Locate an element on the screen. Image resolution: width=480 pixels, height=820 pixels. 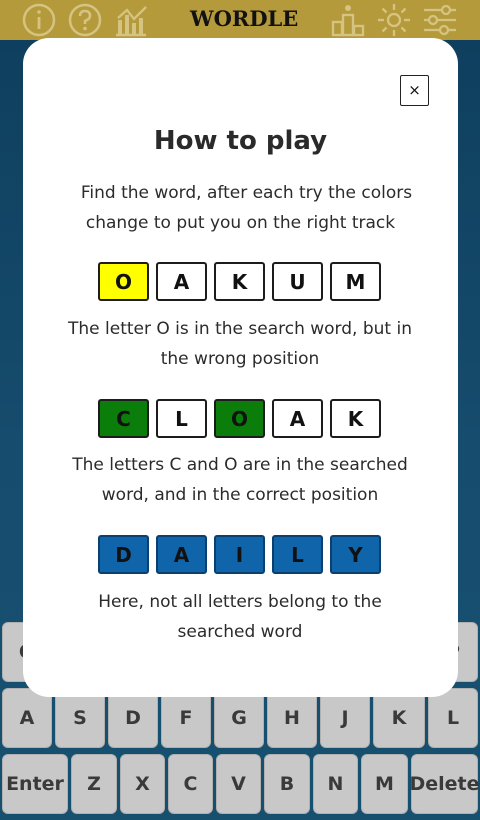
key-m: M is located at coordinates (384, 784).